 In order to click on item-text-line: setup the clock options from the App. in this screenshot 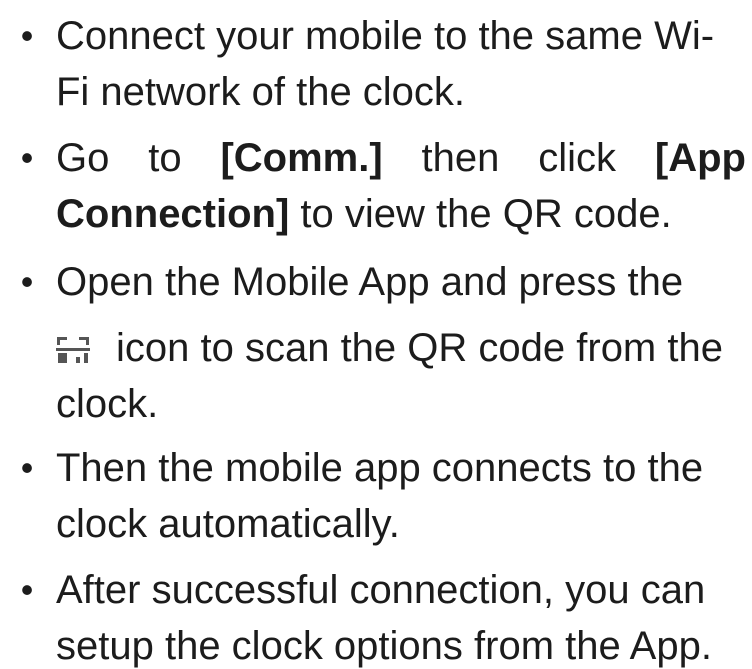, I will do `click(384, 646)`.